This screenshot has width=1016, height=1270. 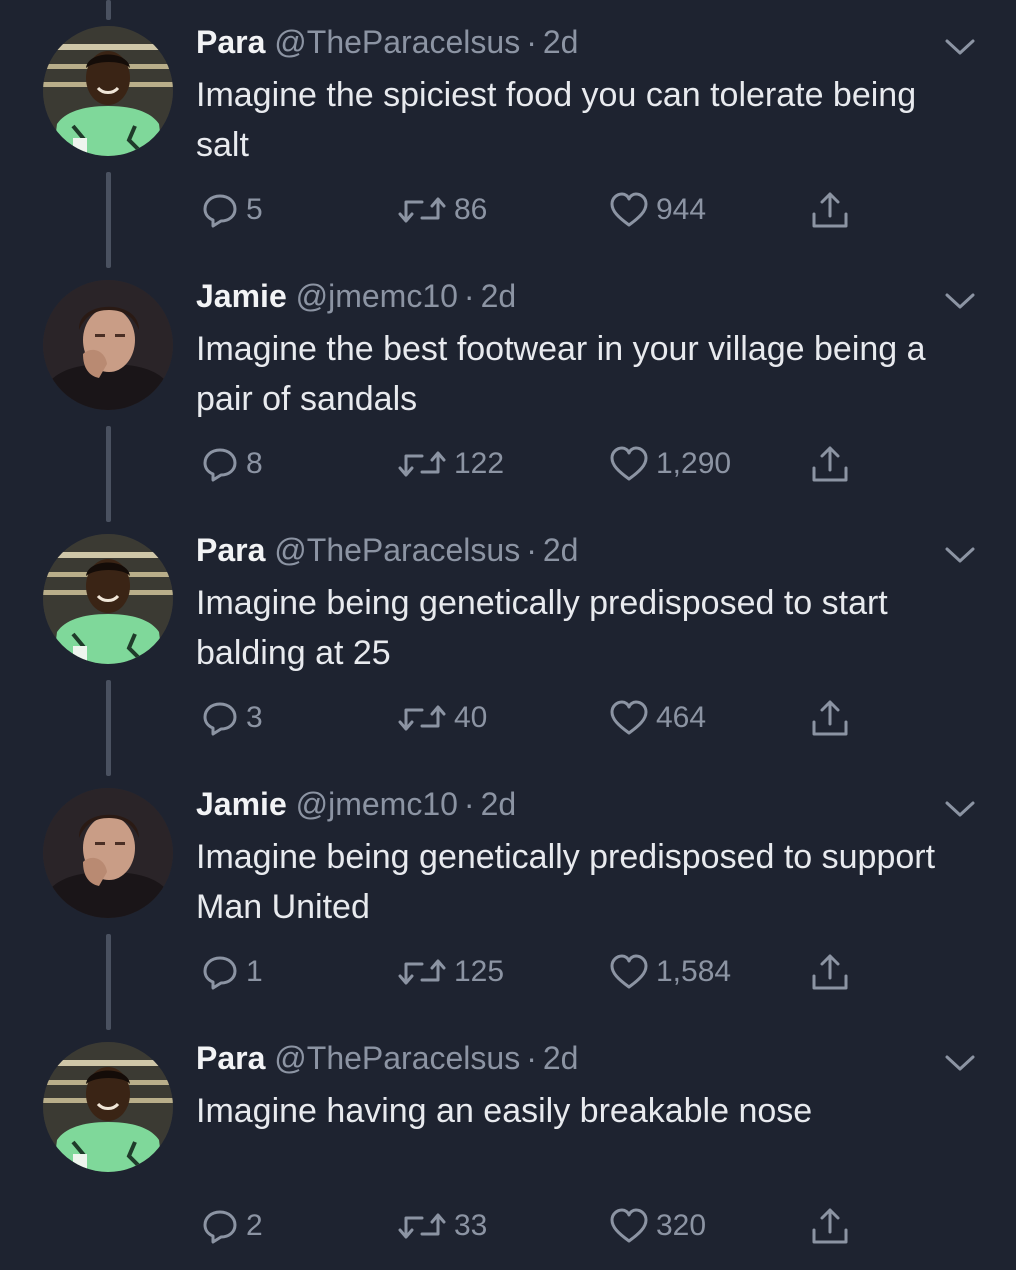 I want to click on reply-button: 3, so click(x=231, y=718).